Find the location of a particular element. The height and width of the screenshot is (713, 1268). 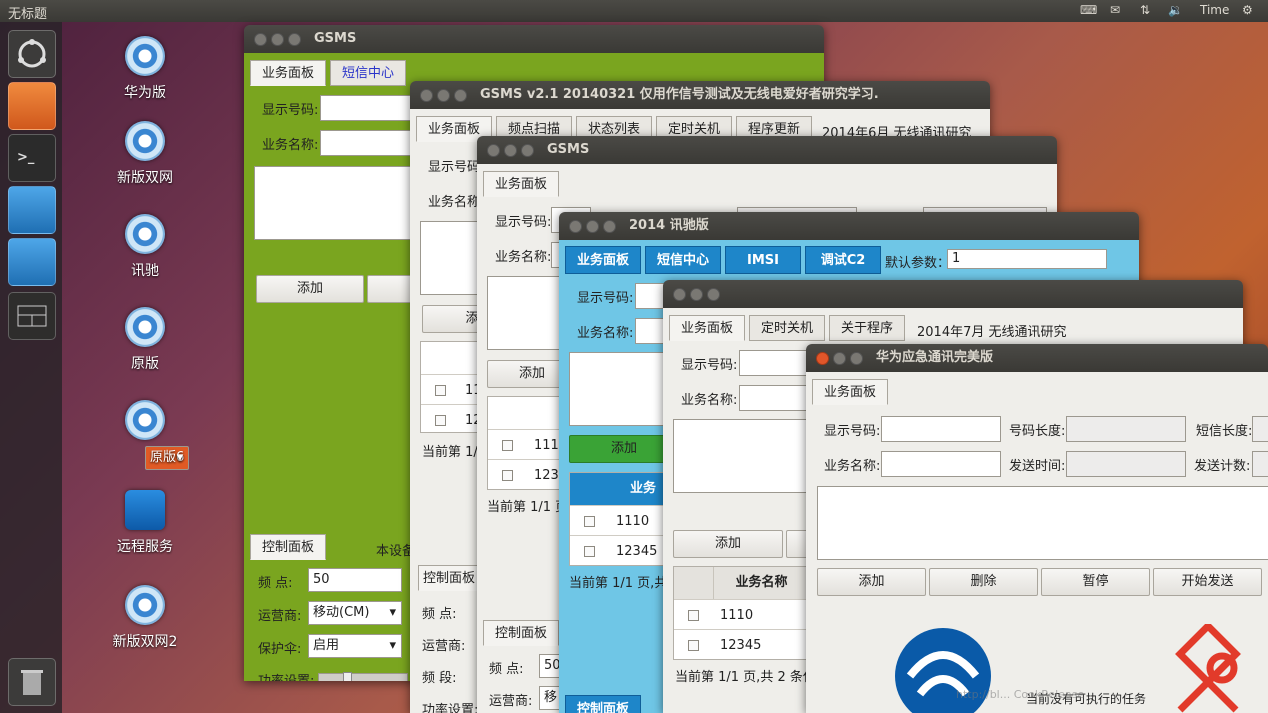

sms-length-input is located at coordinates (1260, 429).